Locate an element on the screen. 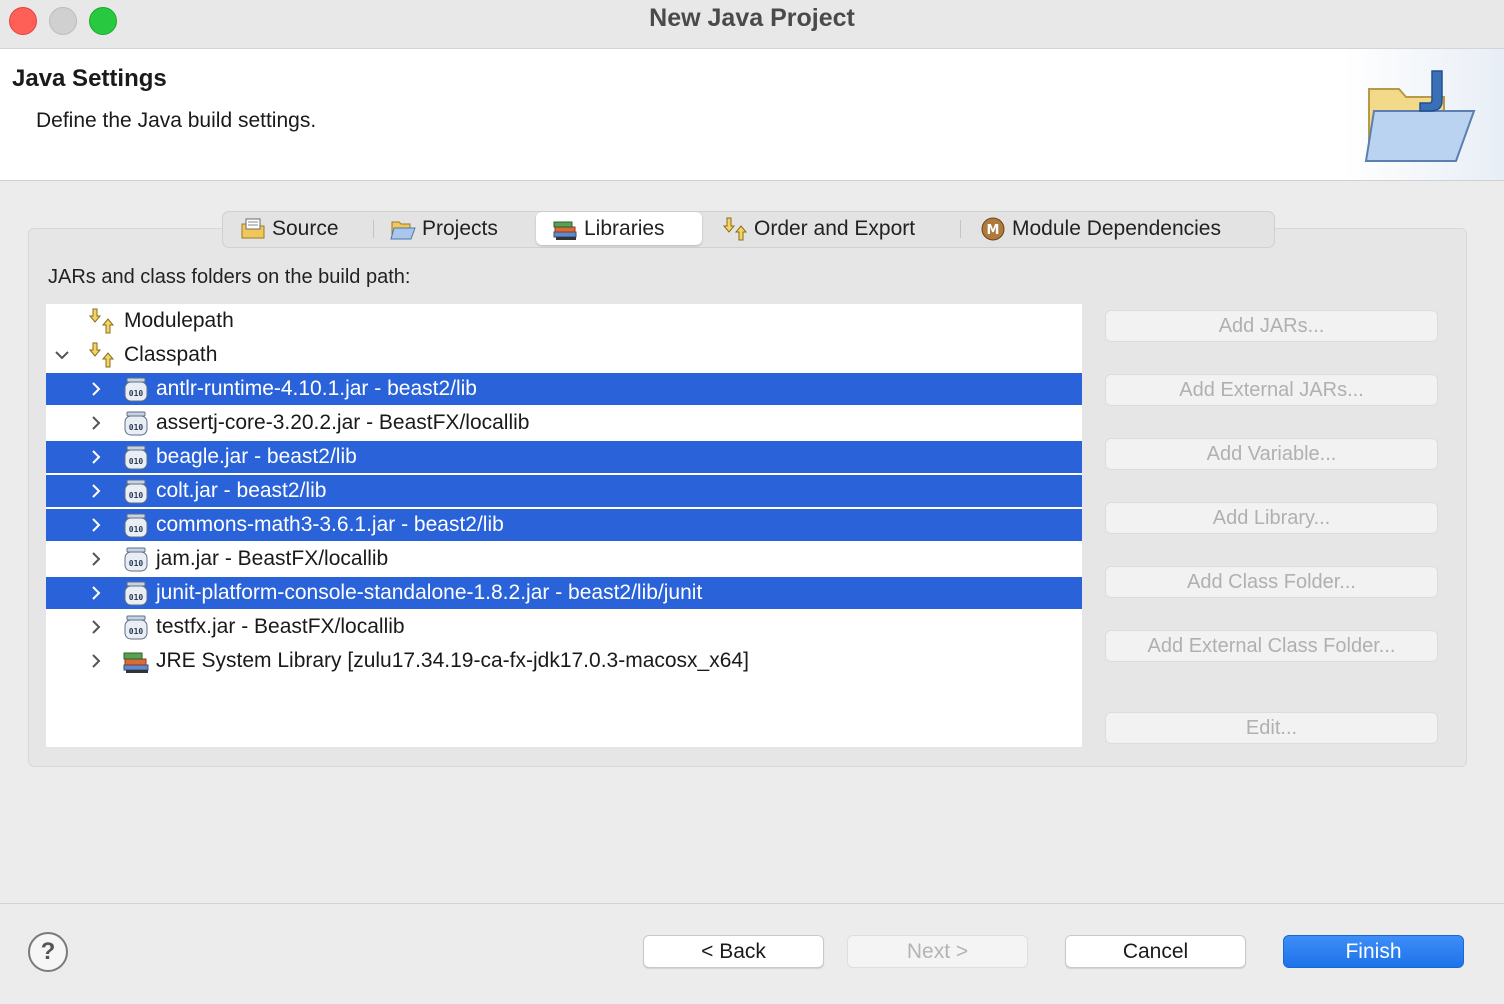 The height and width of the screenshot is (1004, 1504). libraries-books-icon is located at coordinates (565, 230).